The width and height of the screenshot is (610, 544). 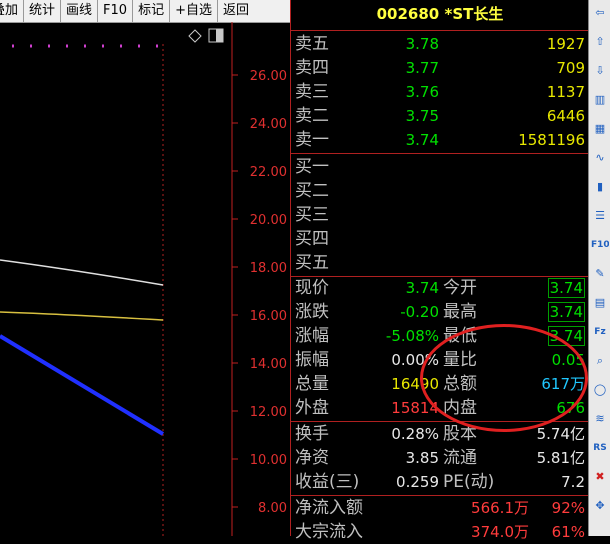 What do you see at coordinates (600, 71) in the screenshot?
I see `down-icon: ⇩` at bounding box center [600, 71].